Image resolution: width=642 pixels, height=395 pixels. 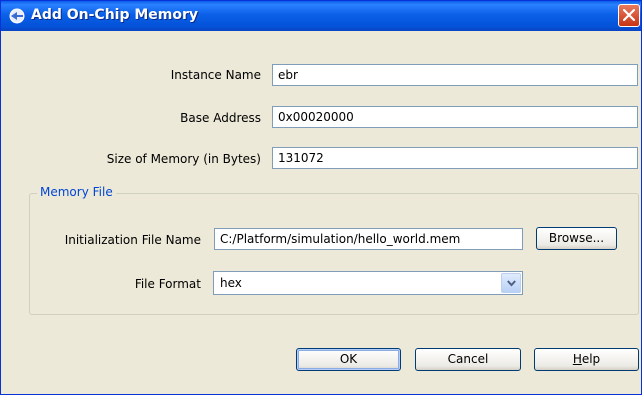 What do you see at coordinates (321, 16) in the screenshot?
I see `title-bar: Add On-Chip Memory` at bounding box center [321, 16].